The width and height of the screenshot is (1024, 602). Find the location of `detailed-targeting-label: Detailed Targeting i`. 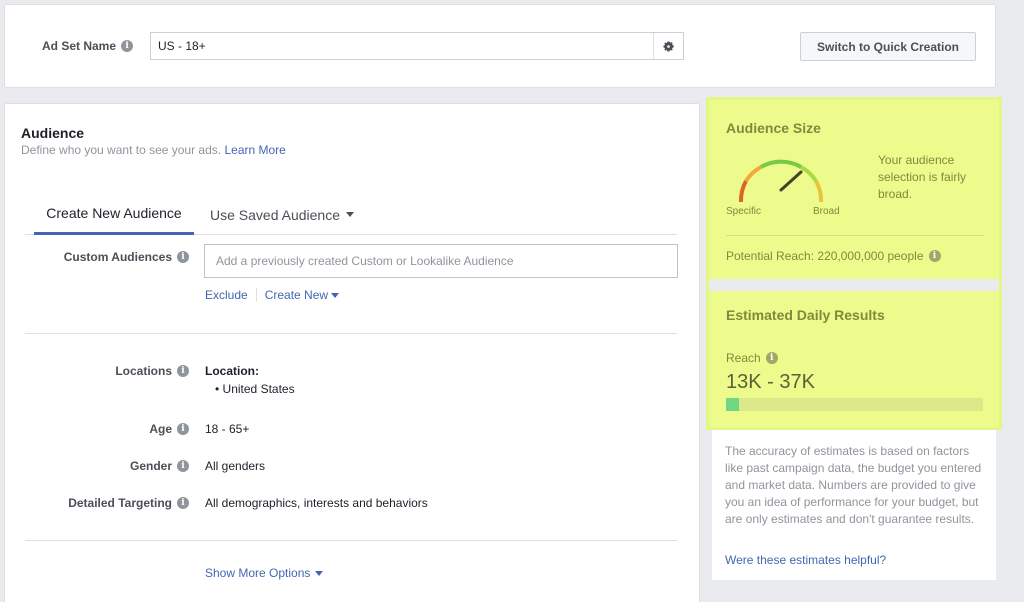

detailed-targeting-label: Detailed Targeting i is located at coordinates (128, 503).